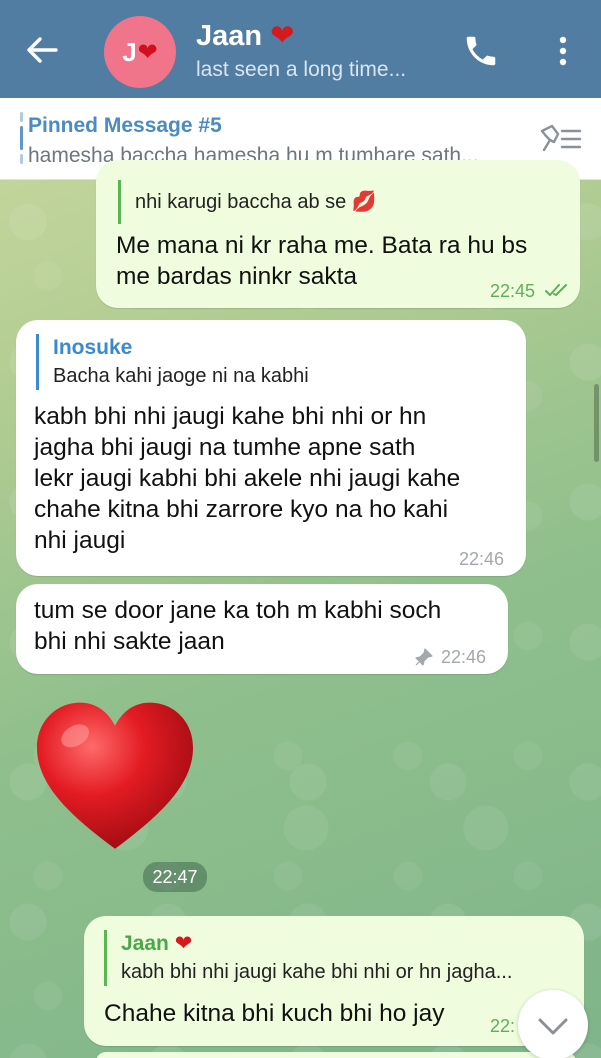  I want to click on message-text: Chahe kitna bhi kuch bhi ho jay, so click(274, 1013).